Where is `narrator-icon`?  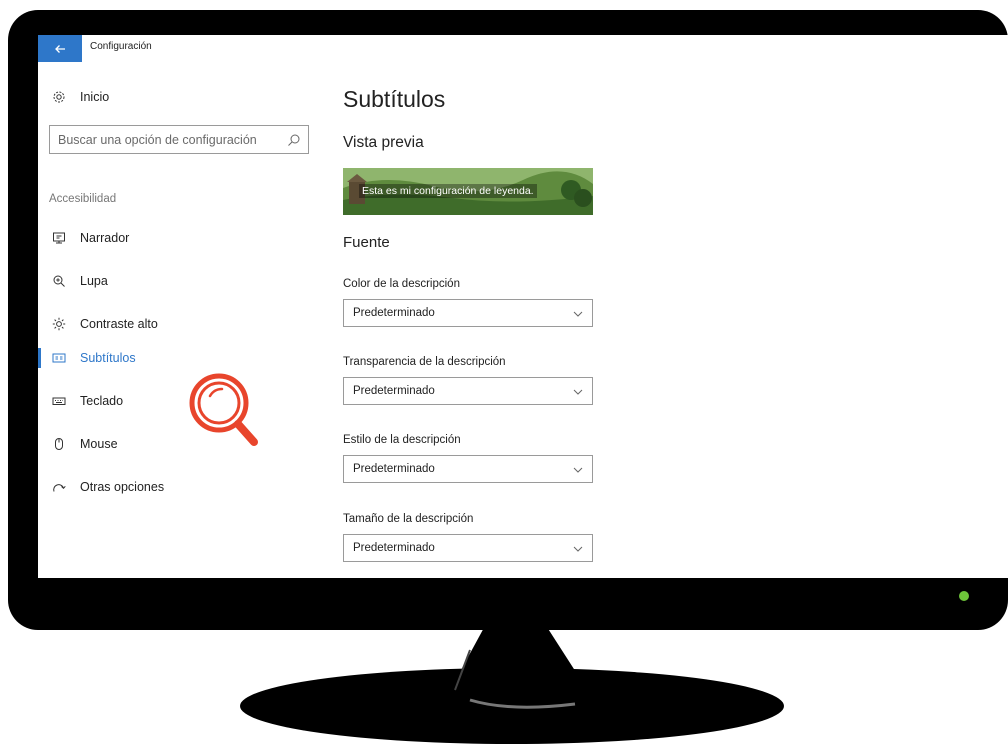 narrator-icon is located at coordinates (59, 238).